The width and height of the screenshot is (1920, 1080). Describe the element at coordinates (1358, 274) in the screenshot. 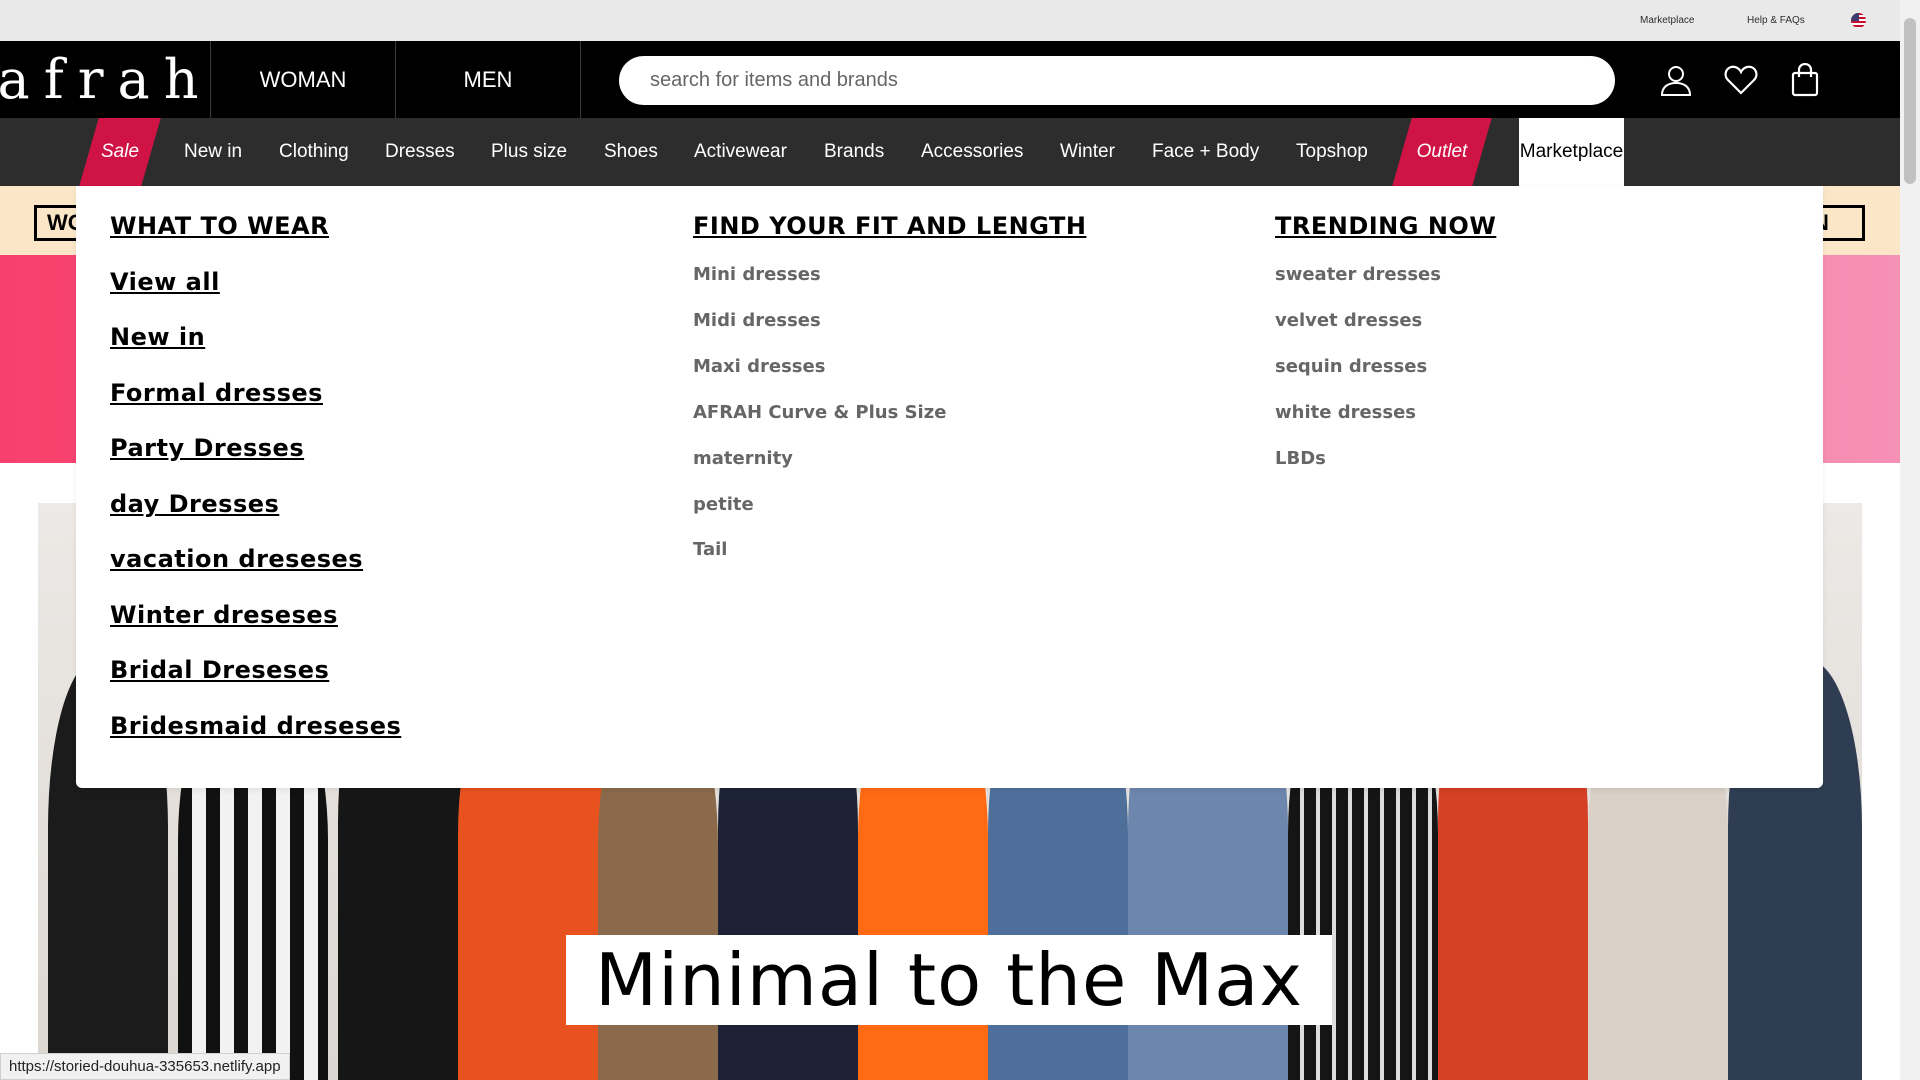

I see `link-sweater-dresses: sweater dresses` at that location.